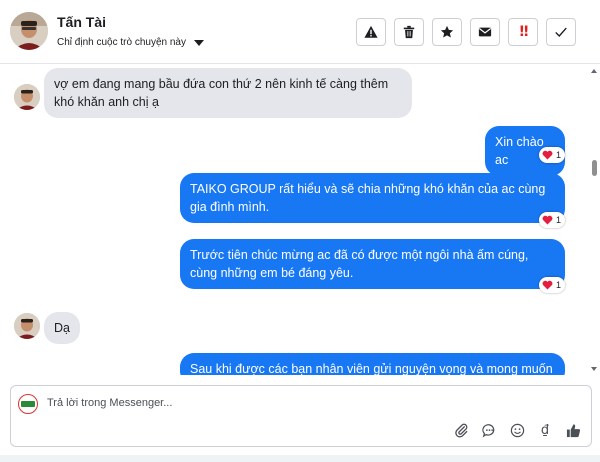 This screenshot has width=600, height=462. I want to click on scroll-up-arrow-icon, so click(594, 71).